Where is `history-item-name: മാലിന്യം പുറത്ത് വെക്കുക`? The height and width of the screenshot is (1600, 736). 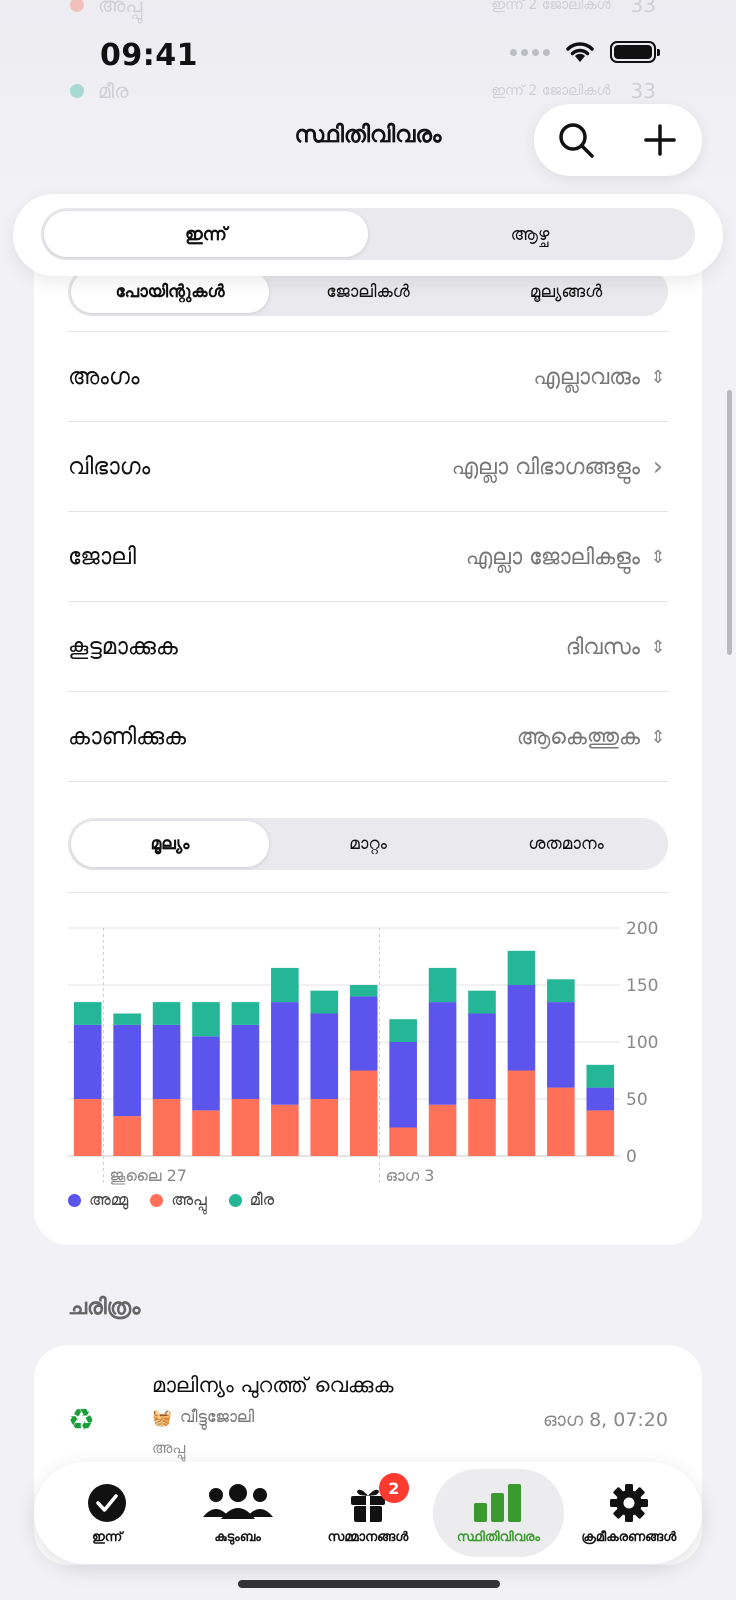 history-item-name: മാലിന്യം പുറത്ത് വെക്കുക is located at coordinates (273, 1385).